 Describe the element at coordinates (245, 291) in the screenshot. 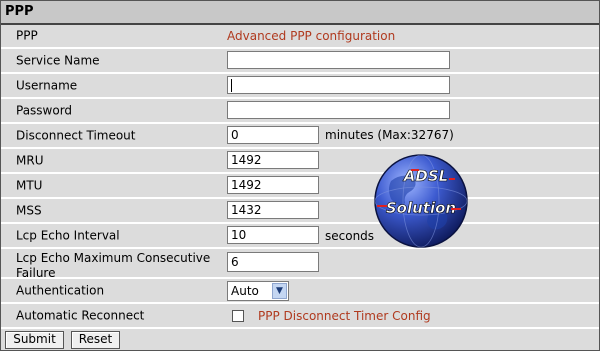

I see `authentication-selected-value: Auto` at that location.